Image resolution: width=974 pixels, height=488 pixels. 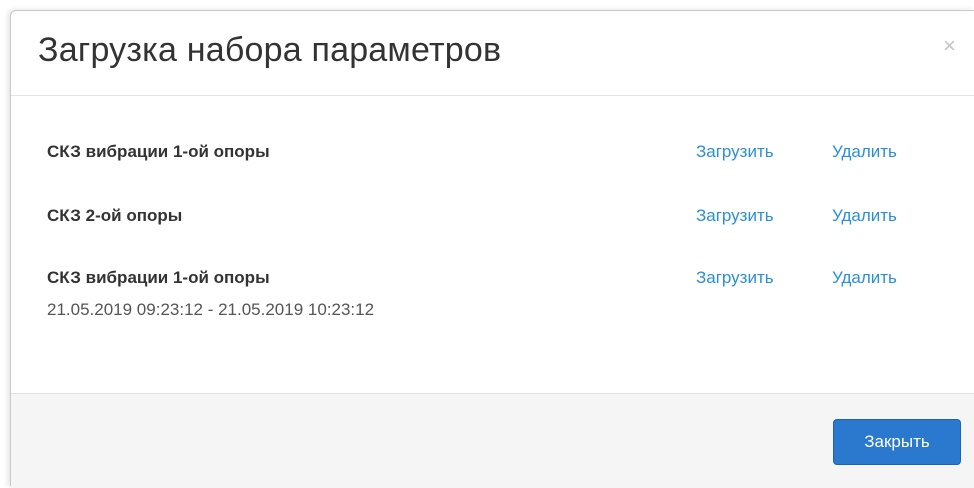 I want to click on close-icon: ×, so click(x=949, y=46).